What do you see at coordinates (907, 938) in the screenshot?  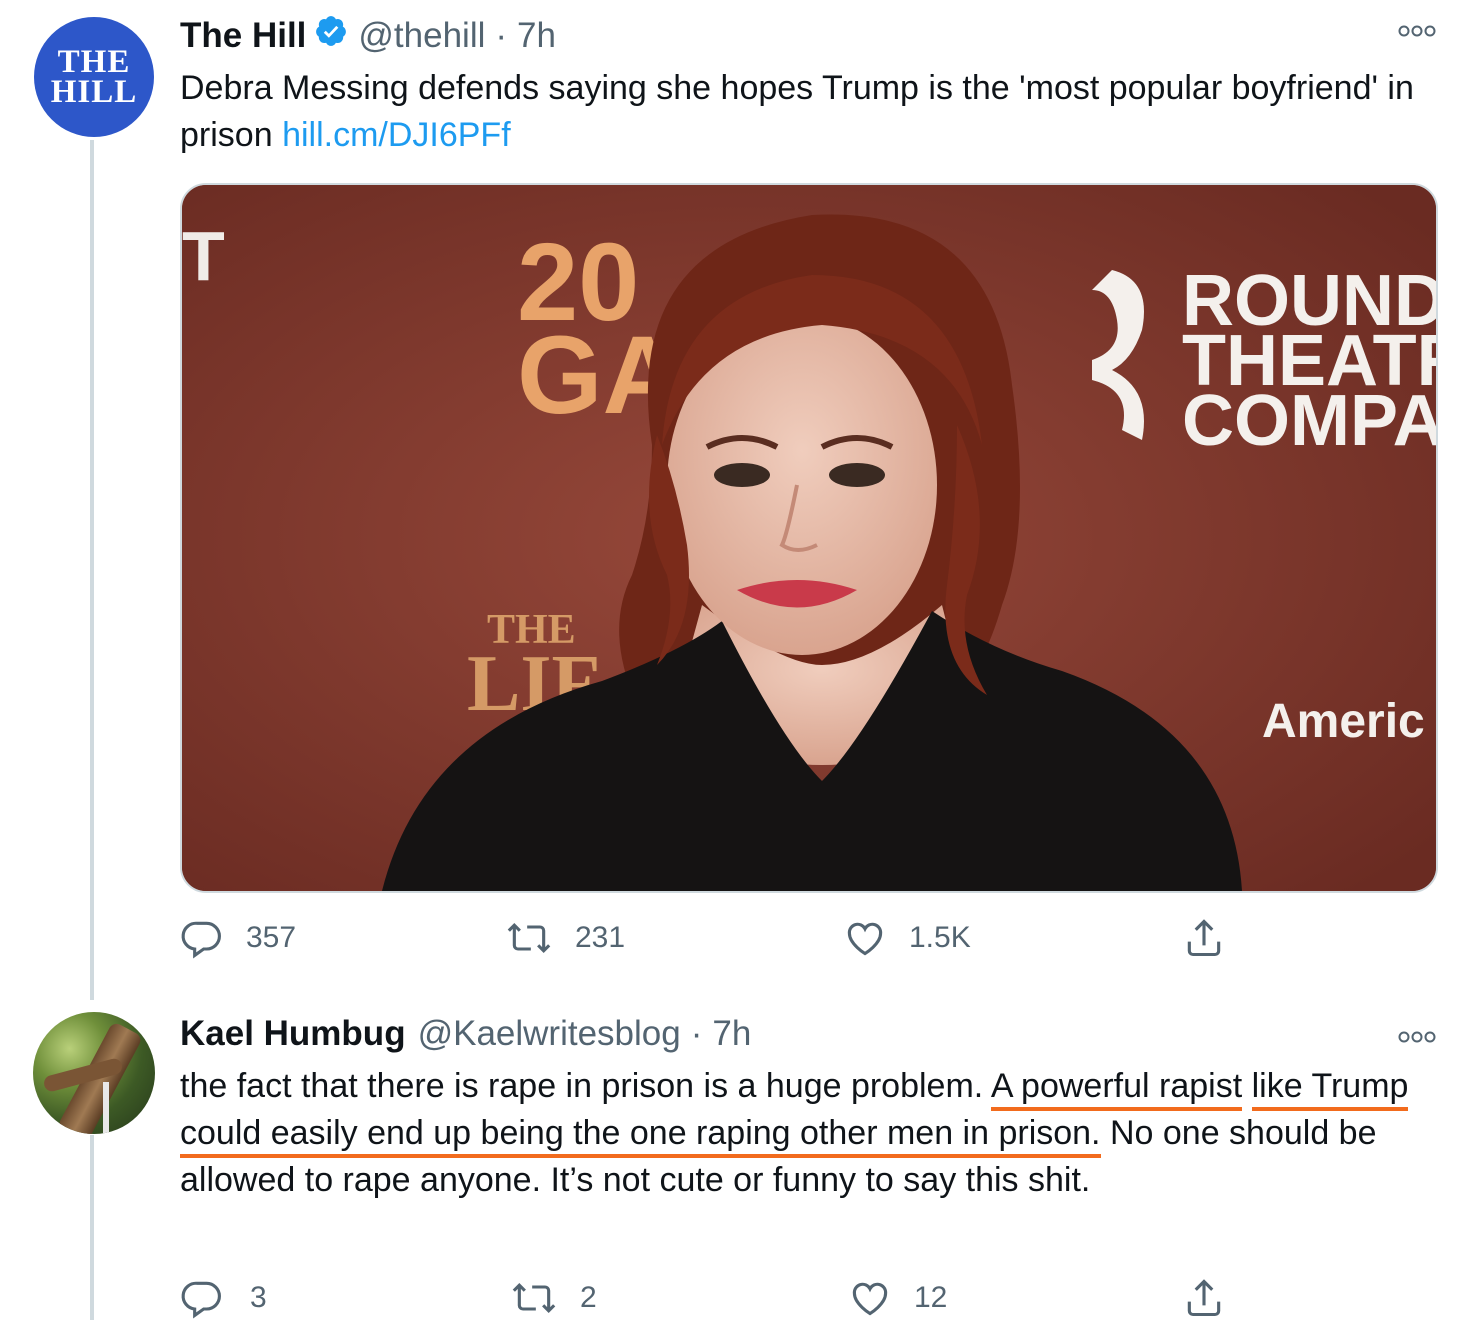 I see `like-button: 1.5K` at bounding box center [907, 938].